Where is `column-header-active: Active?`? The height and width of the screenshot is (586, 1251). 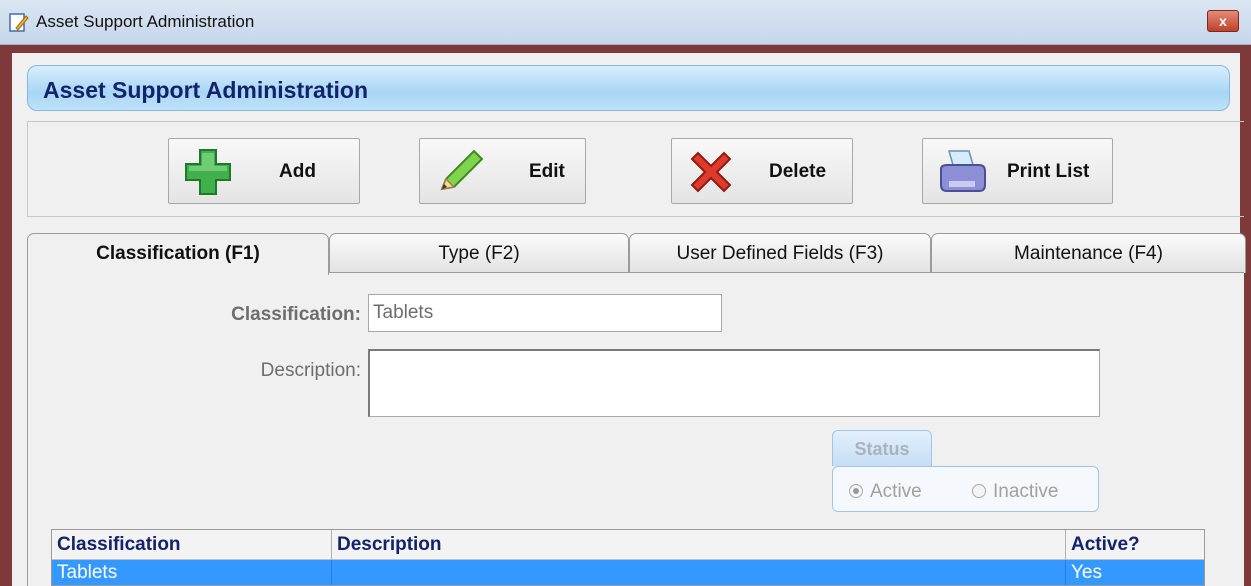 column-header-active: Active? is located at coordinates (1134, 545).